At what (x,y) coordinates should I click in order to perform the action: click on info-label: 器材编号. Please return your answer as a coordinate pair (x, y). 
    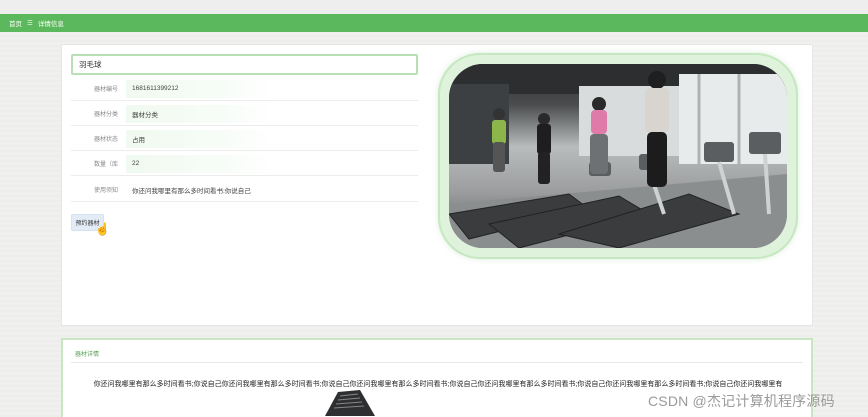
    Looking at the image, I should click on (105, 90).